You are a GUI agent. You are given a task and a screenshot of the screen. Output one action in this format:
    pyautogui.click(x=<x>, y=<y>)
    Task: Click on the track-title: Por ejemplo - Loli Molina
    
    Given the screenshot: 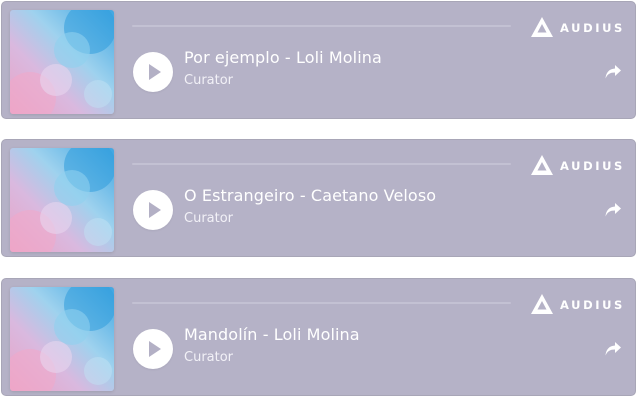 What is the action you would take?
    pyautogui.click(x=283, y=57)
    